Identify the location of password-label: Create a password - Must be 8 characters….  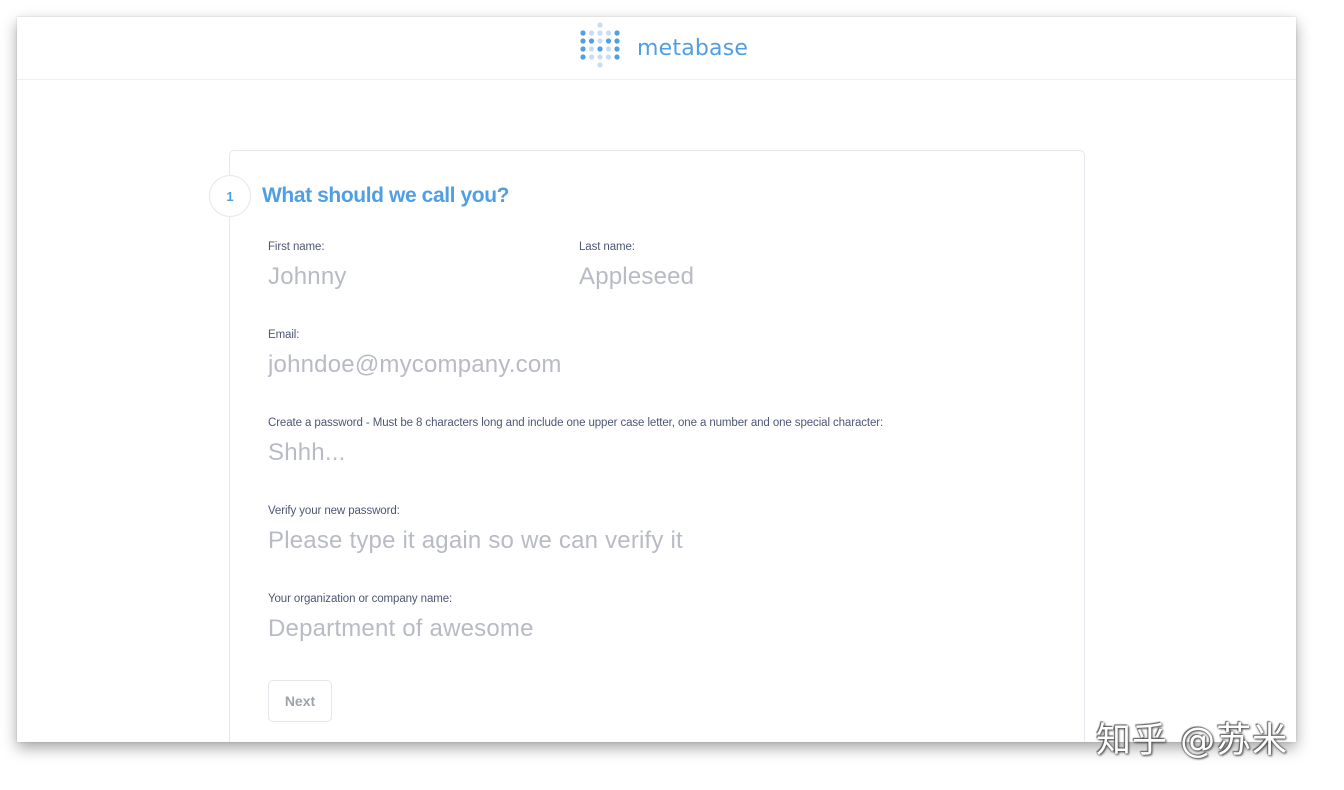
(576, 423).